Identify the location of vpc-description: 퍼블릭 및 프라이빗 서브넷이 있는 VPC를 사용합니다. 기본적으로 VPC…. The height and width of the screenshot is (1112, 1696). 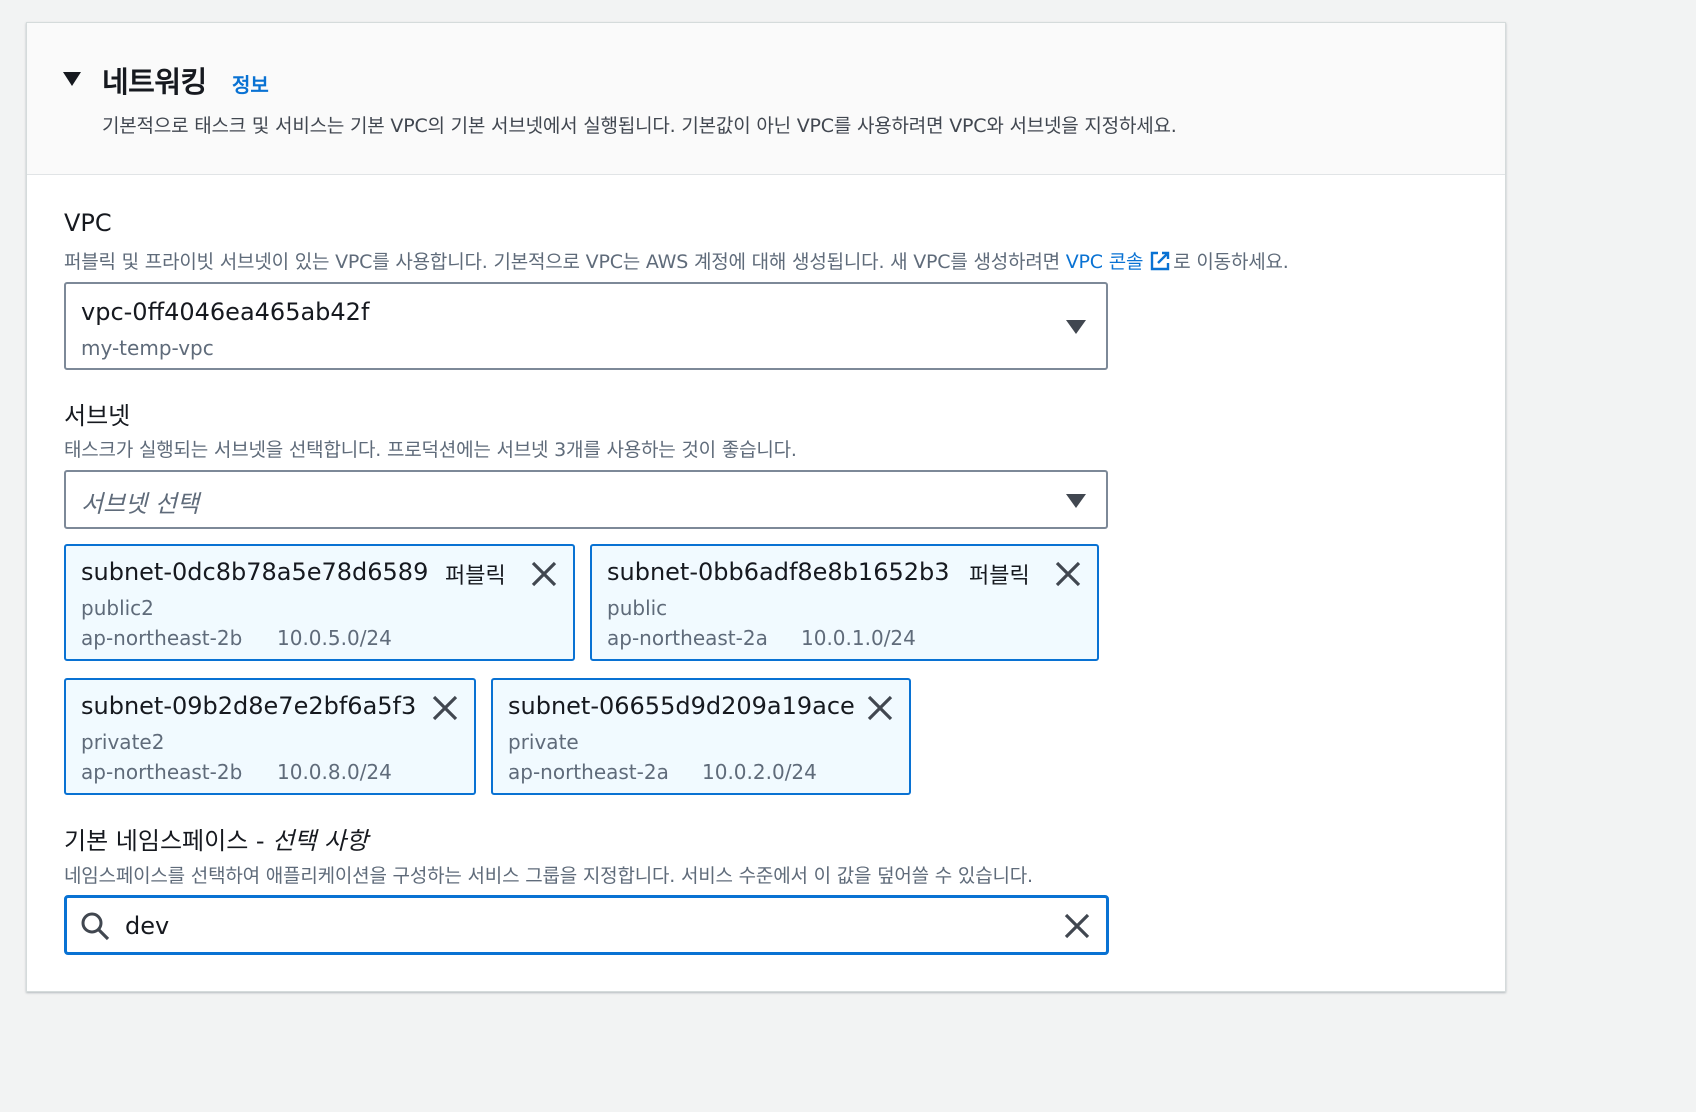
(676, 260).